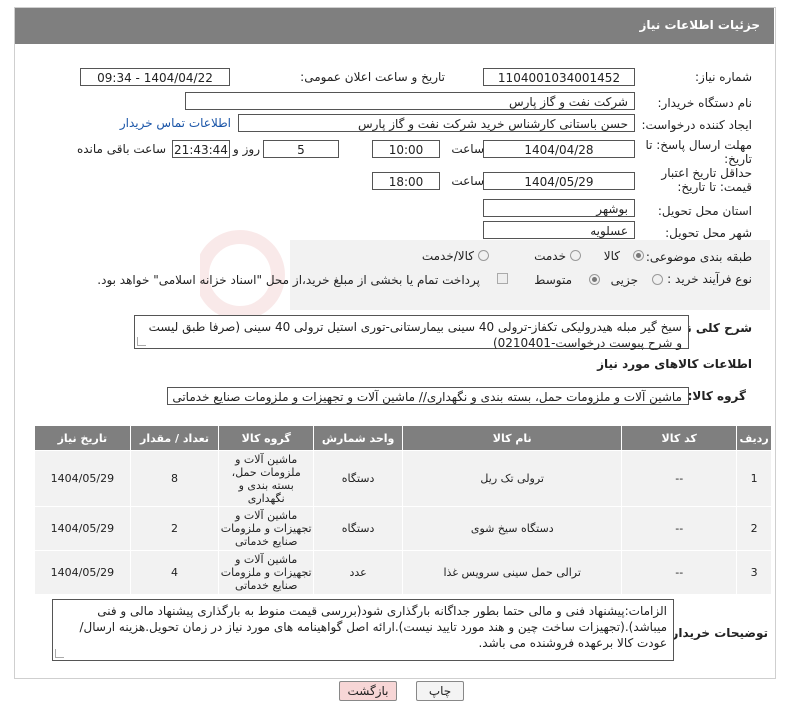 The image size is (788, 718). What do you see at coordinates (368, 691) in the screenshot?
I see `back-button: بازگشت` at bounding box center [368, 691].